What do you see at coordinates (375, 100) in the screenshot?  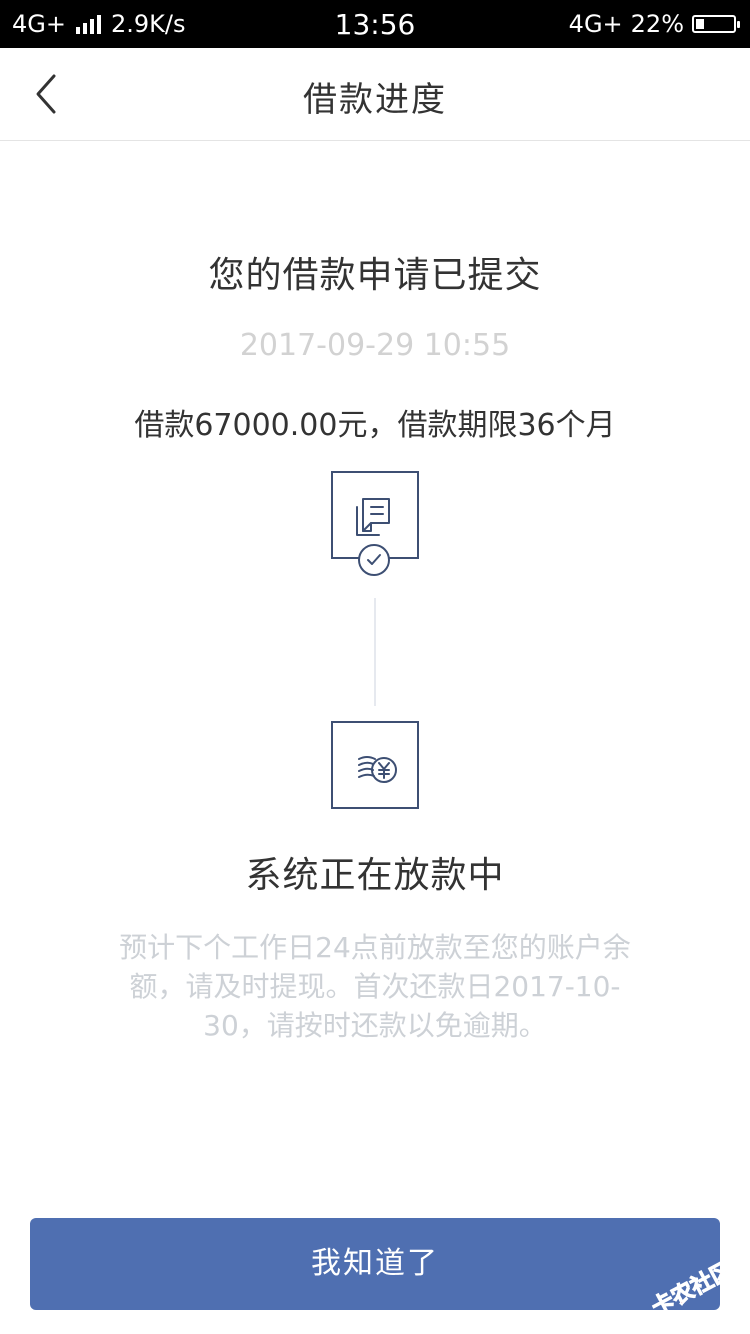 I see `page-title: 借款进度` at bounding box center [375, 100].